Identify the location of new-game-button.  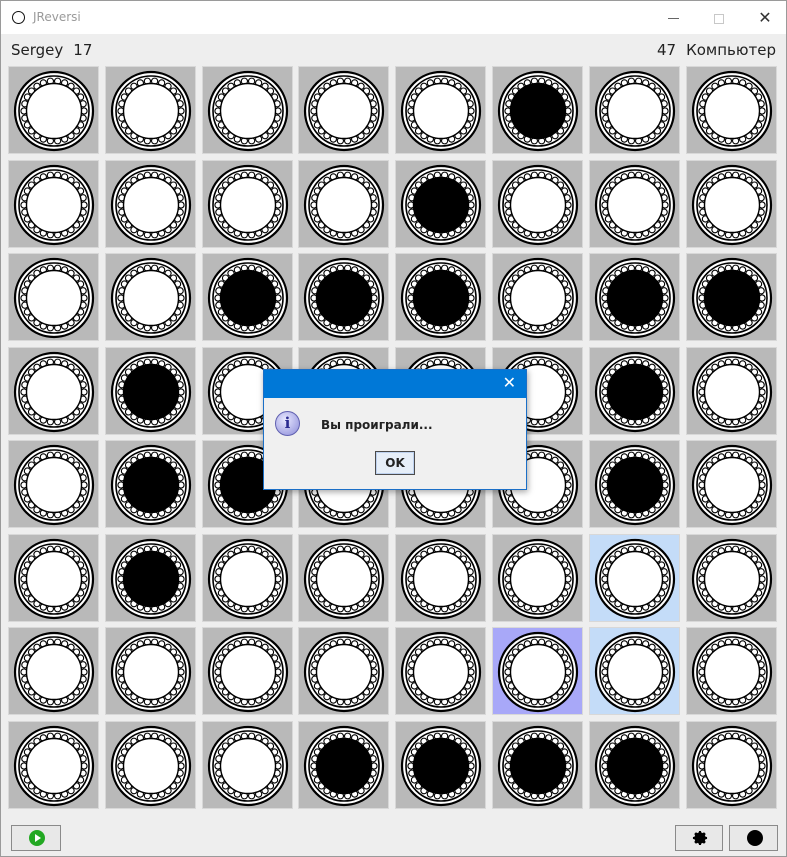
(36, 838).